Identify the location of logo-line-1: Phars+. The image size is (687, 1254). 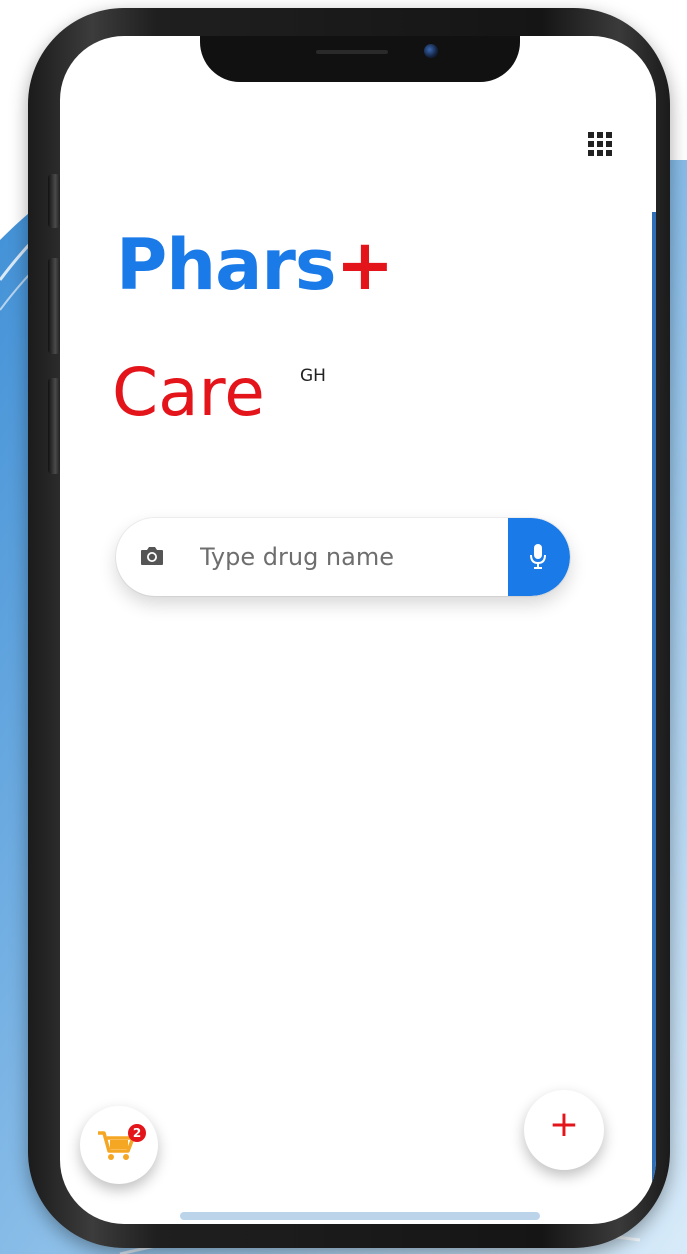
(255, 265).